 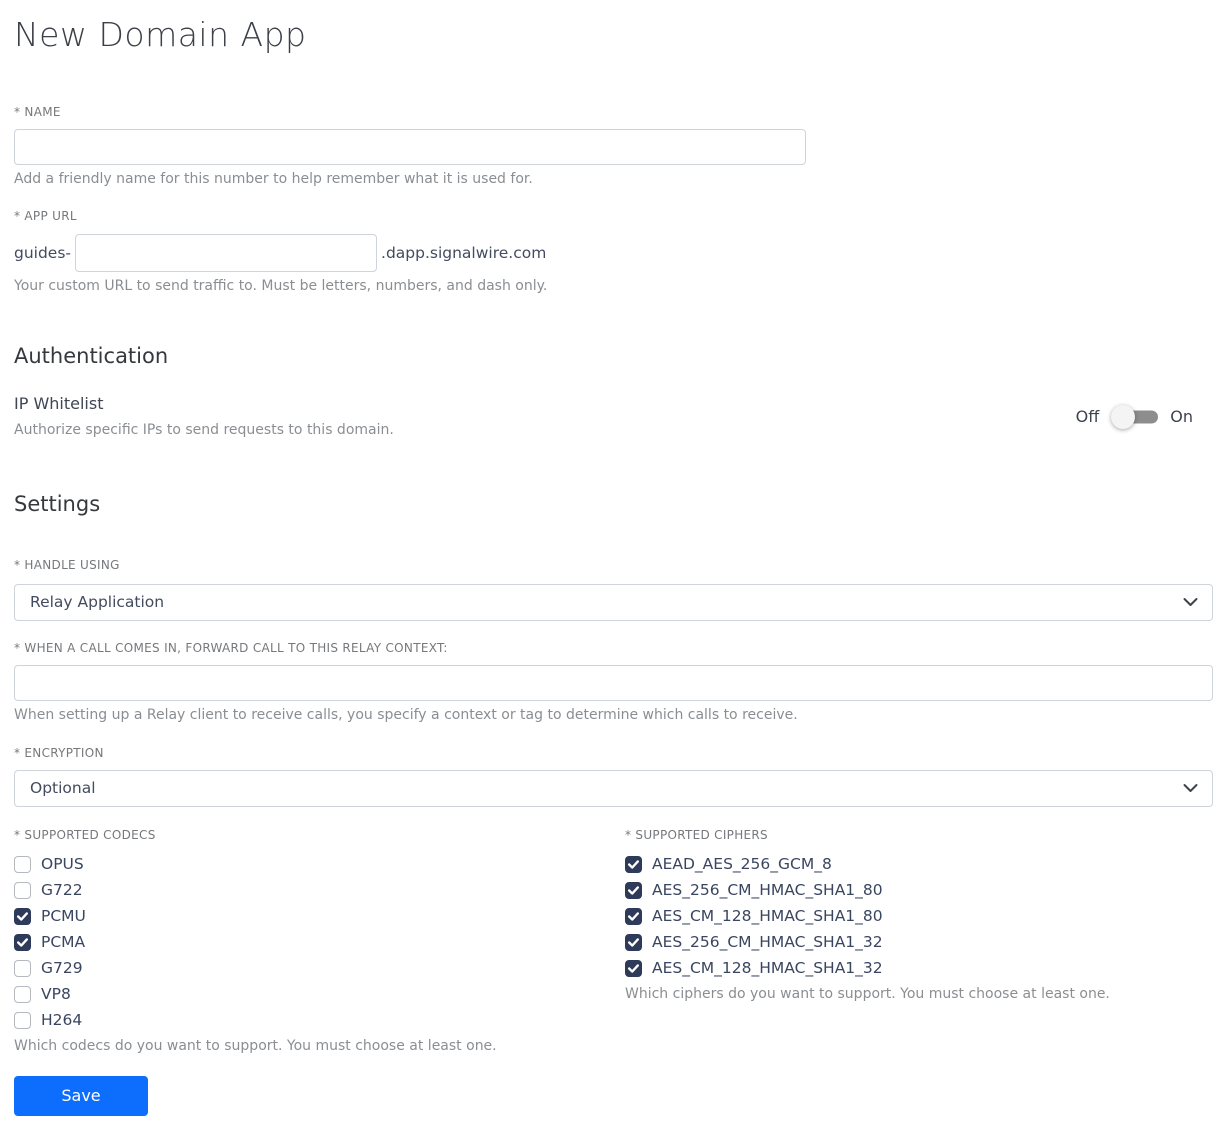 What do you see at coordinates (59, 752) in the screenshot?
I see `encryption-label: * ENCRYPTION` at bounding box center [59, 752].